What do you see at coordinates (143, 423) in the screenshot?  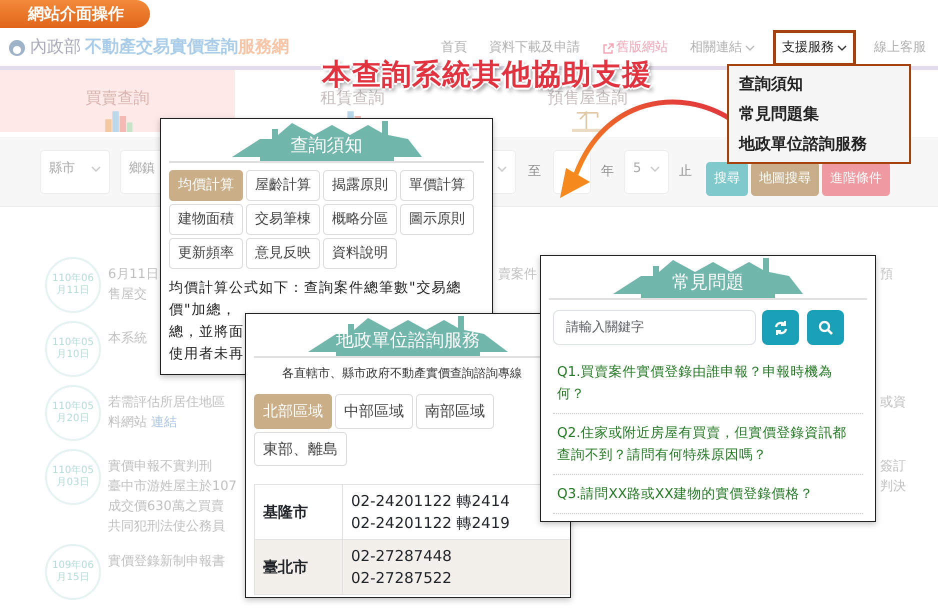 I see `news-text: 料網站 連結` at bounding box center [143, 423].